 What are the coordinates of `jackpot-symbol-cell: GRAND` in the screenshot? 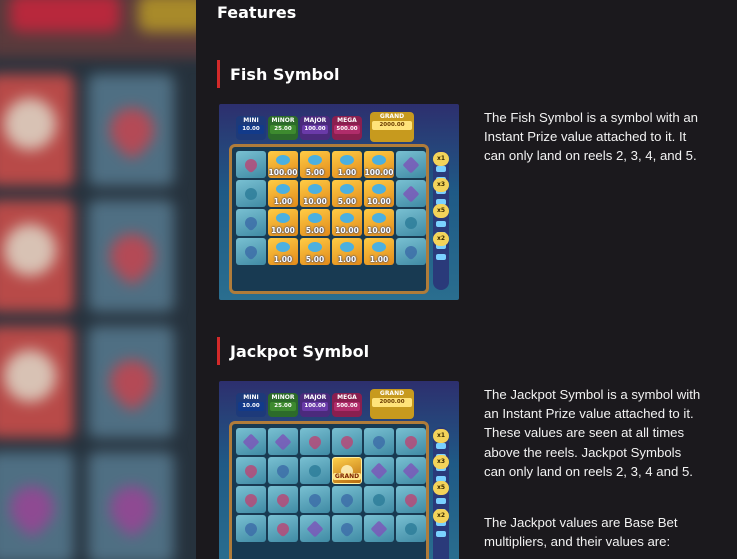 It's located at (347, 470).